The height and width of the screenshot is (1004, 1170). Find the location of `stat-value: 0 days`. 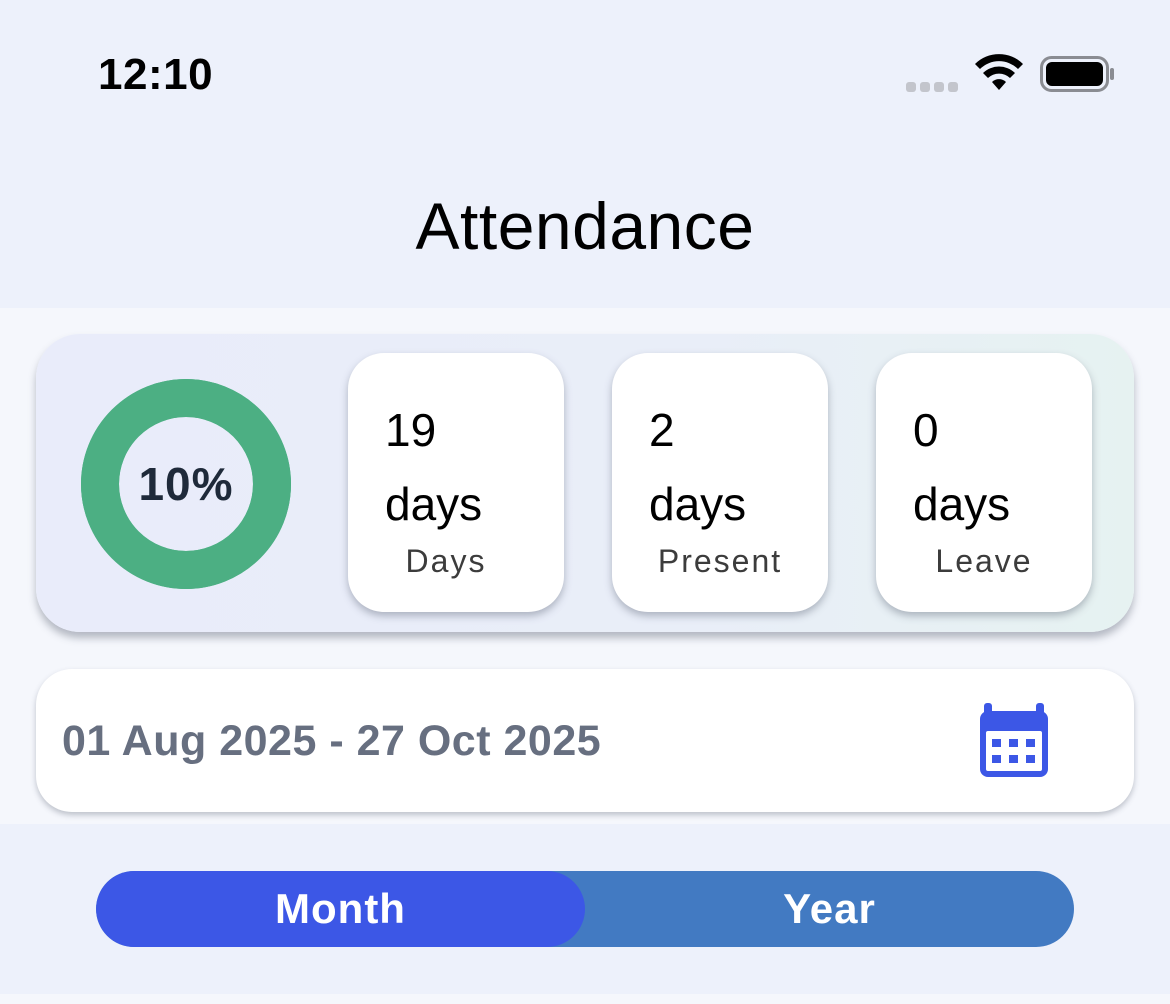

stat-value: 0 days is located at coordinates (962, 467).